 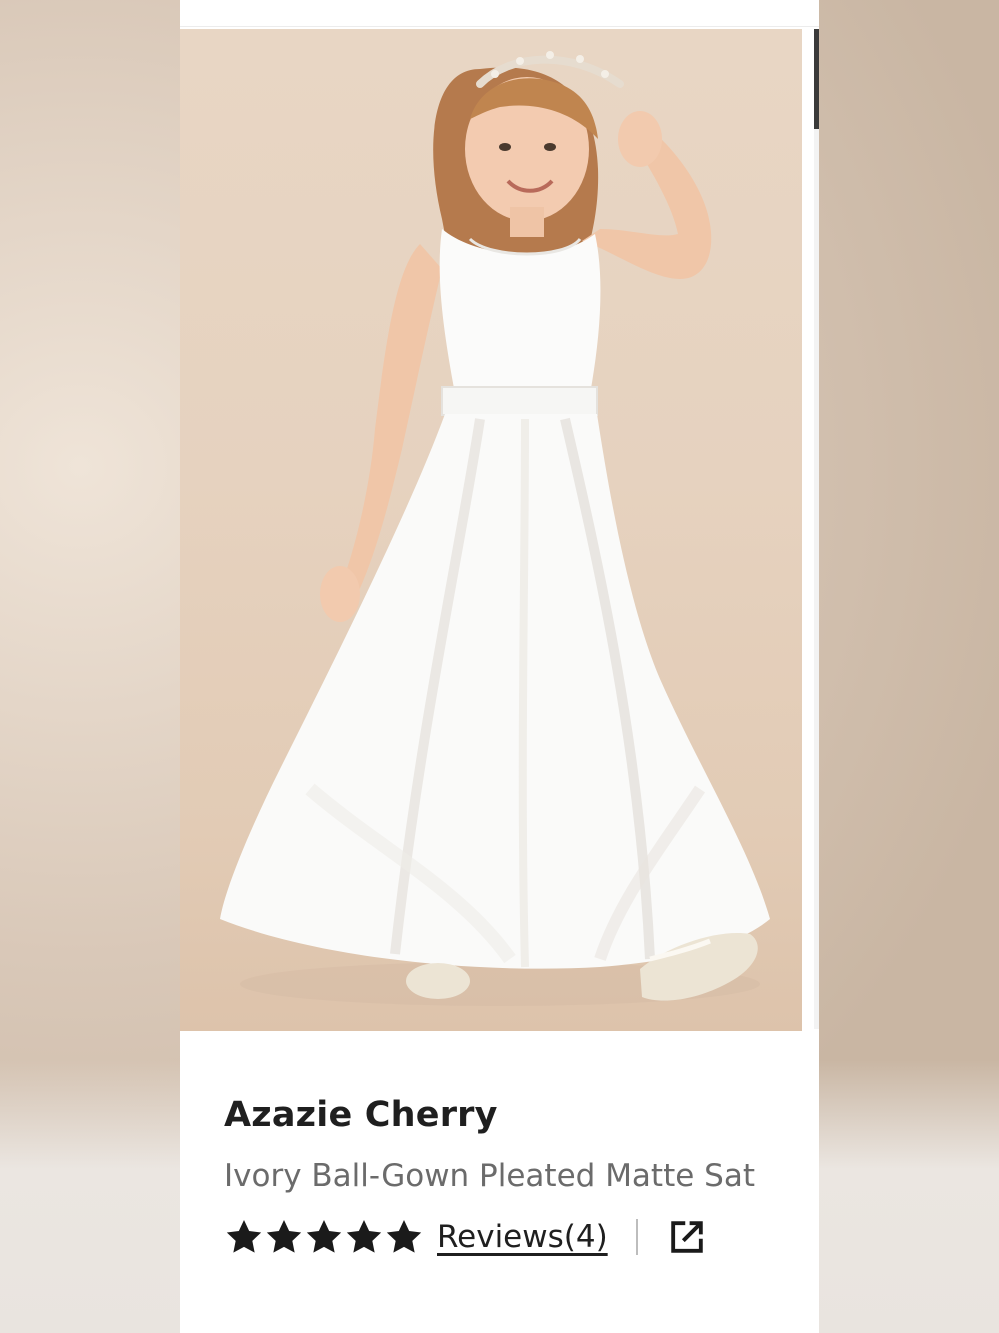 I want to click on scrollbar-thumb, so click(x=816, y=79).